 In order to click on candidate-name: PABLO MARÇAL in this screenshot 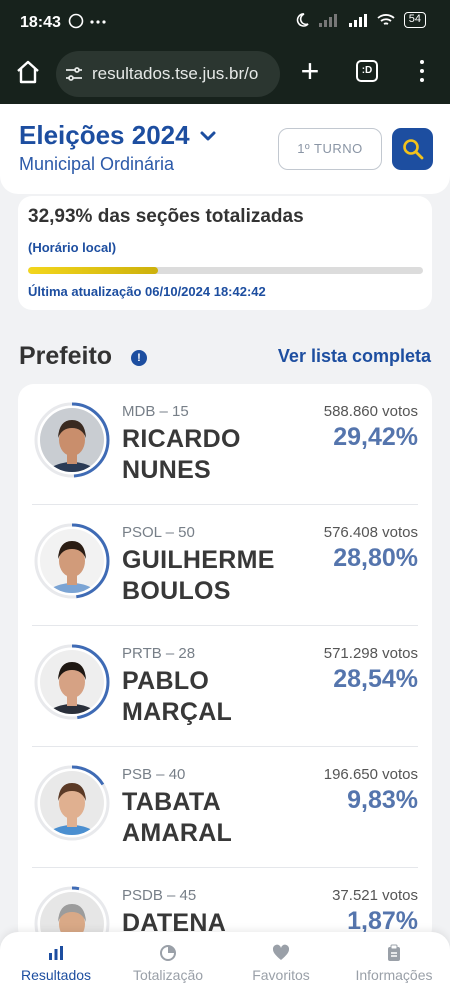, I will do `click(177, 697)`.